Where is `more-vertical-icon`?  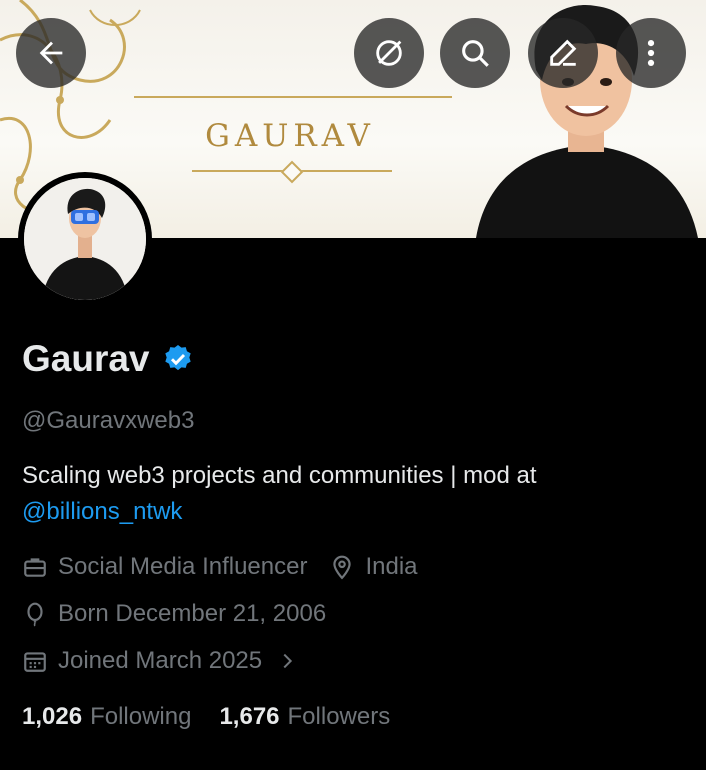 more-vertical-icon is located at coordinates (651, 53).